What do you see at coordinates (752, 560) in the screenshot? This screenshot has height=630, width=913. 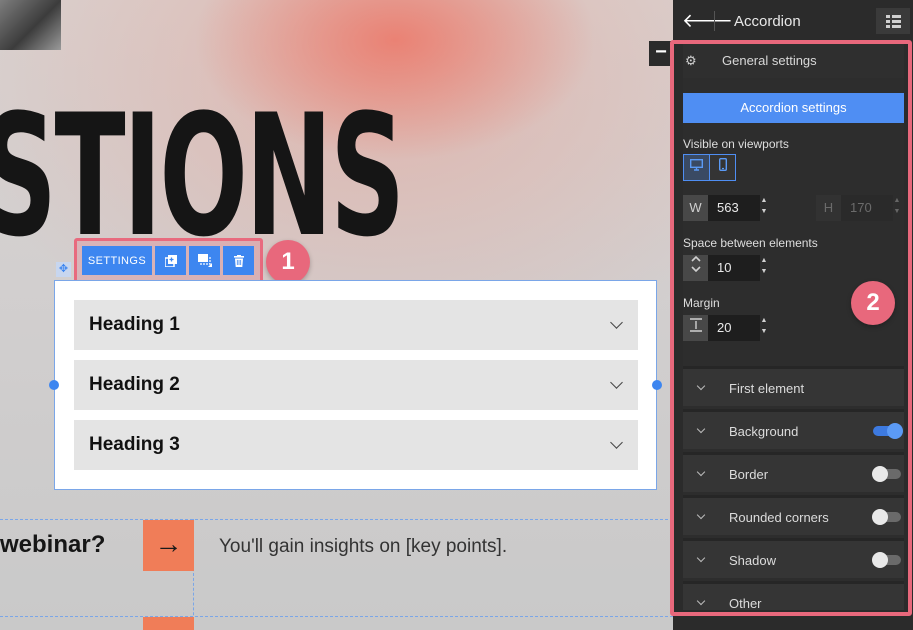 I see `section-label: Shadow` at bounding box center [752, 560].